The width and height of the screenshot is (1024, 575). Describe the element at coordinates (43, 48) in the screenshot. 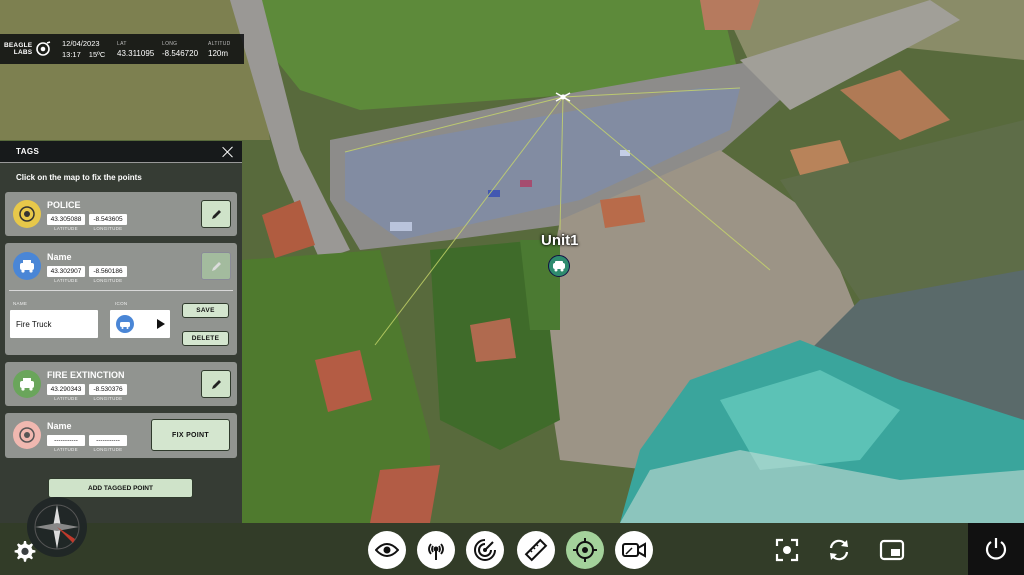

I see `beagle-logo-icon` at that location.